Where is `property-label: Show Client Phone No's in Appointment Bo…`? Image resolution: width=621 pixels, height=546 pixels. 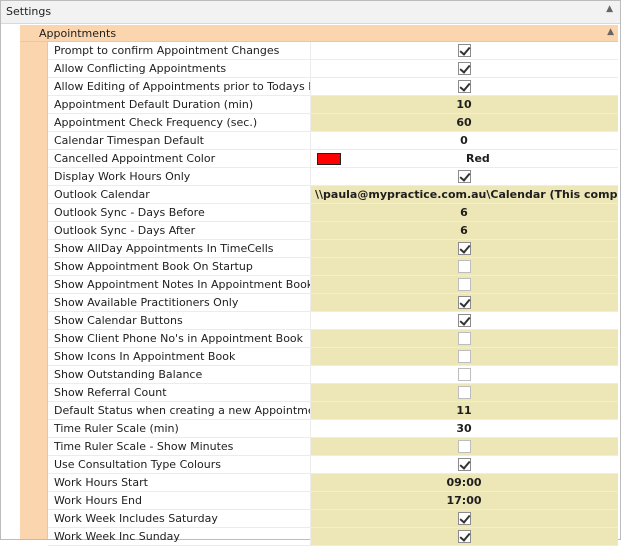 property-label: Show Client Phone No's in Appointment Bo… is located at coordinates (179, 338).